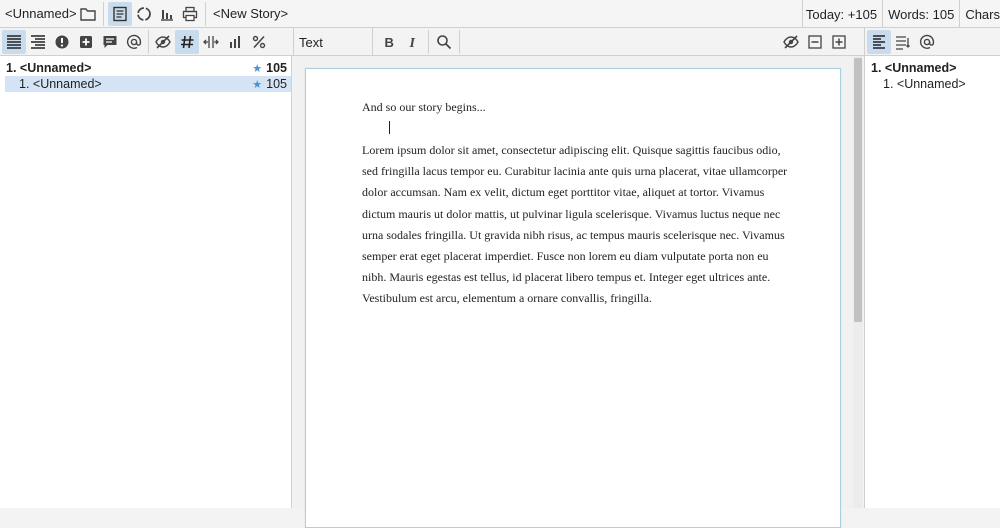 The image size is (1000, 528). I want to click on folder-icon, so click(88, 14).